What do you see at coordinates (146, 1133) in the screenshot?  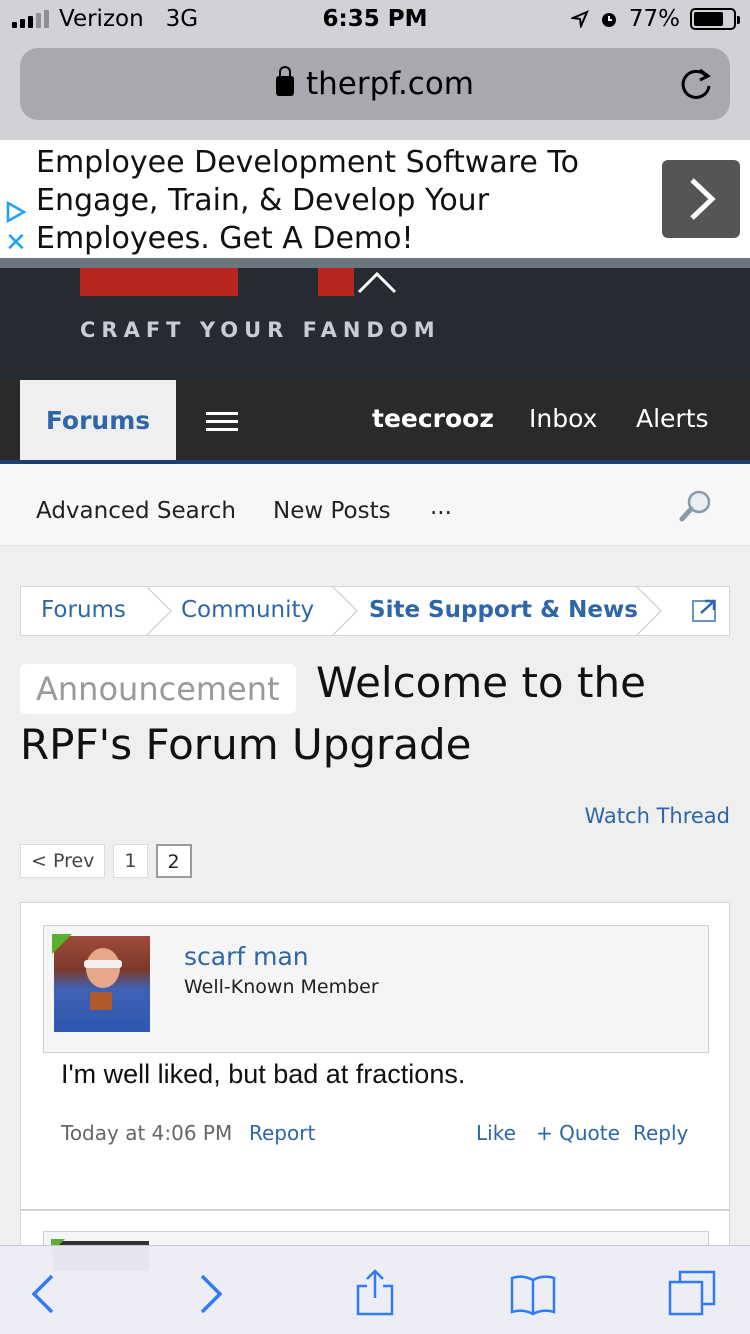 I see `post-date: Today at 4:06 PM` at bounding box center [146, 1133].